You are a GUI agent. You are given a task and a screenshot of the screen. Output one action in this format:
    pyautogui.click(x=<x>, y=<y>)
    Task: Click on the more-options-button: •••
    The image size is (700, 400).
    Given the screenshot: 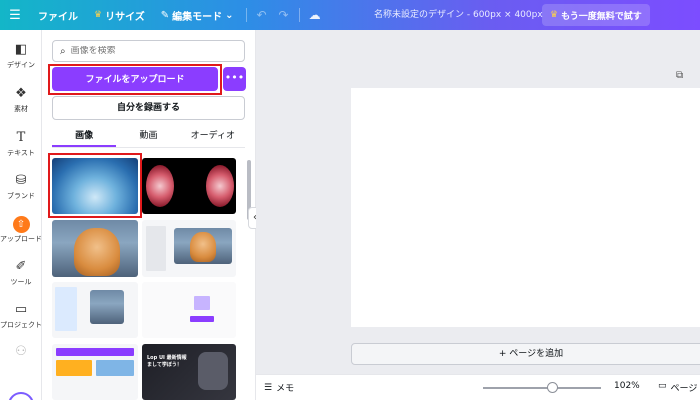 What is the action you would take?
    pyautogui.click(x=234, y=79)
    